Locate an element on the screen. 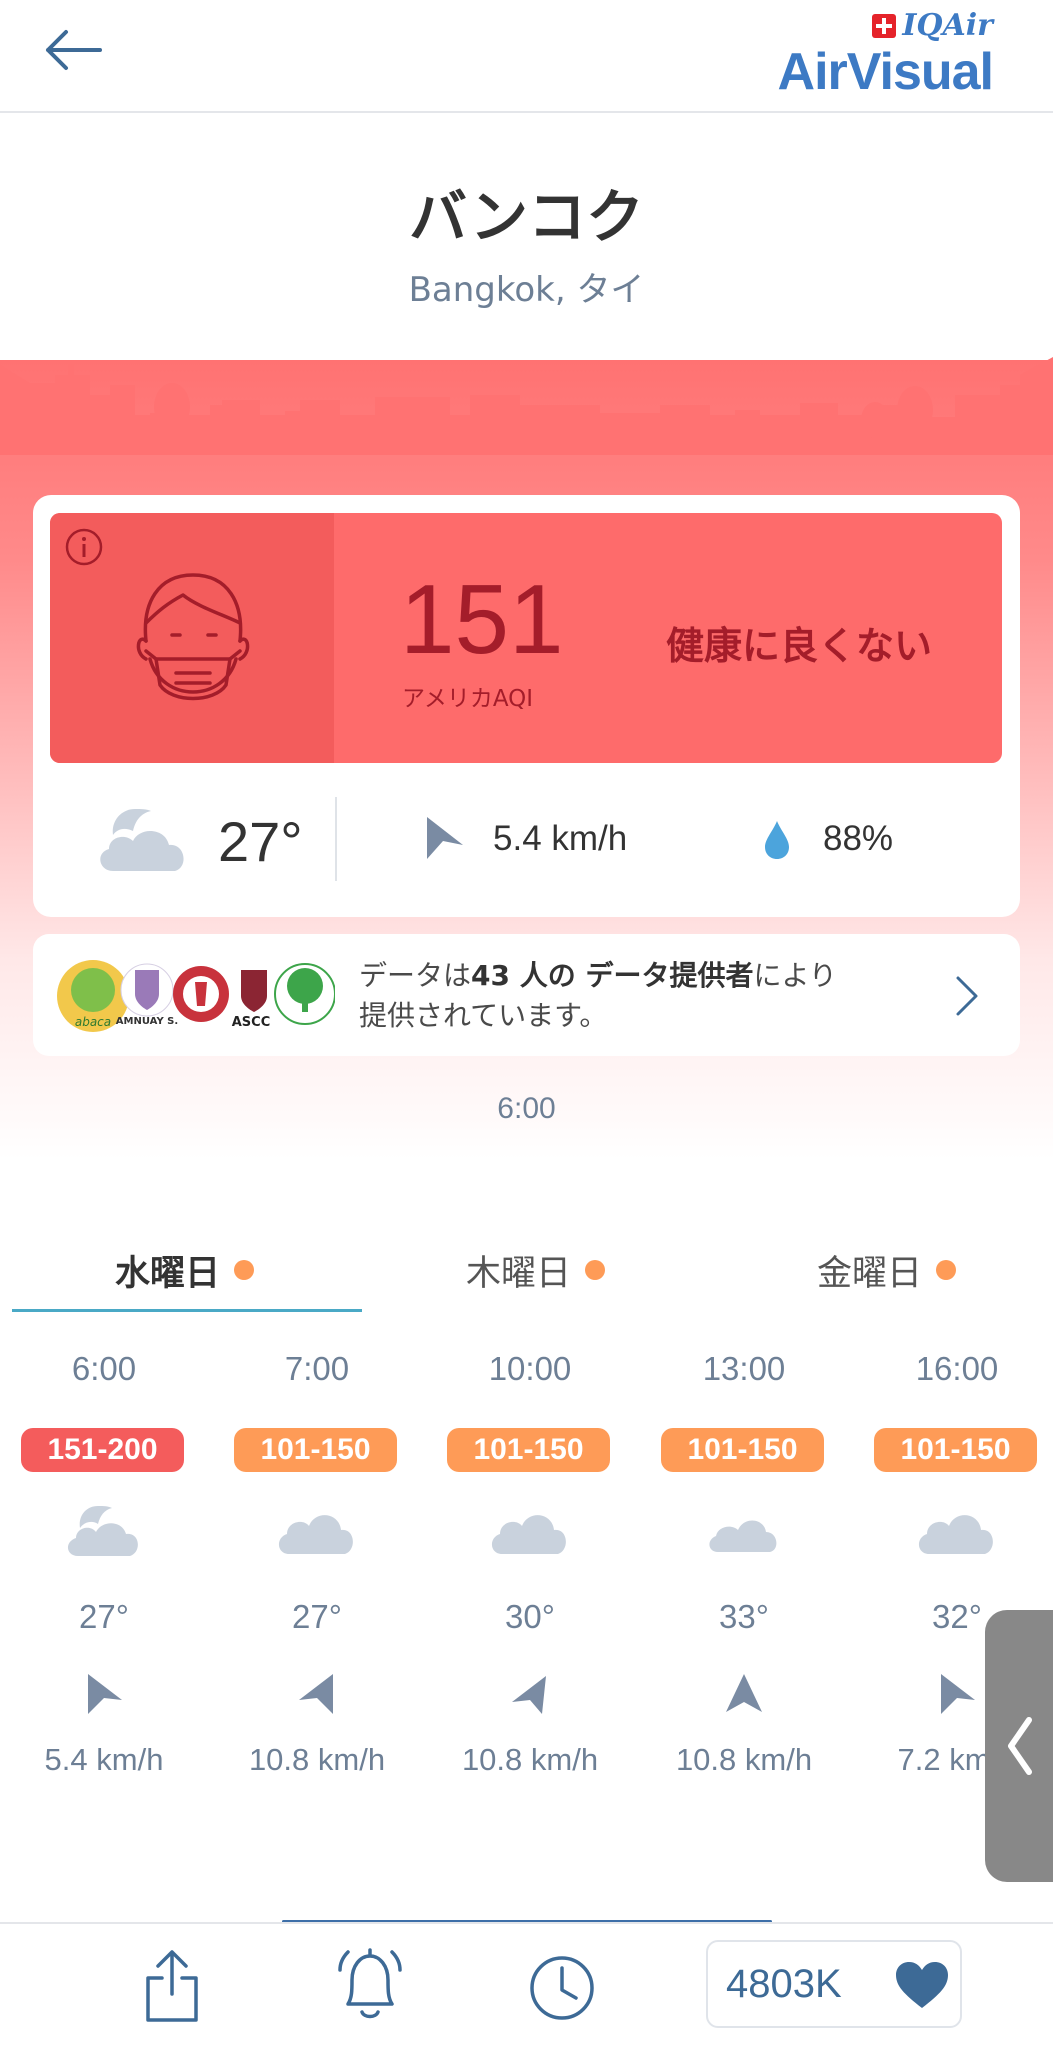 The width and height of the screenshot is (1053, 2048). hourly-item: 10:00 101-150 30° 10.8 km/h is located at coordinates (530, 1575).